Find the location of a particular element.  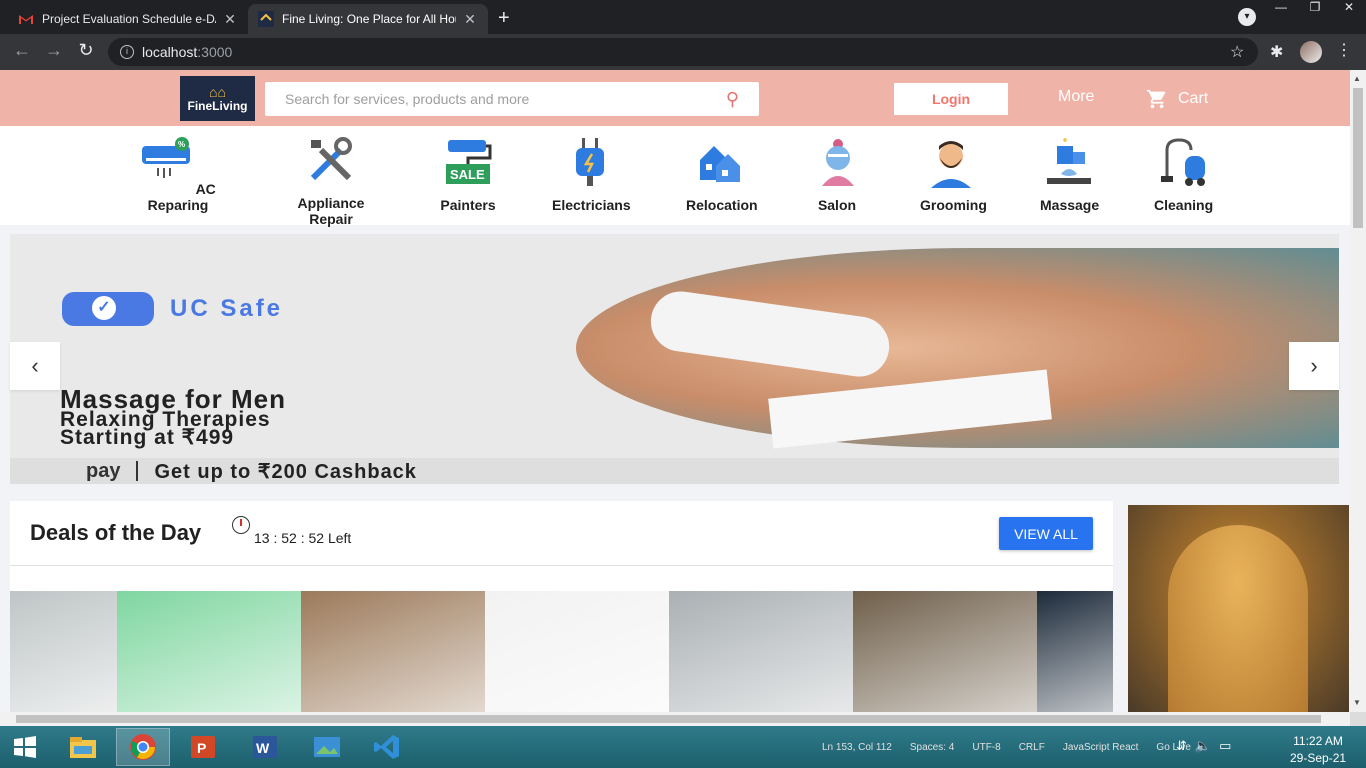

profile-avatar is located at coordinates (1311, 52).